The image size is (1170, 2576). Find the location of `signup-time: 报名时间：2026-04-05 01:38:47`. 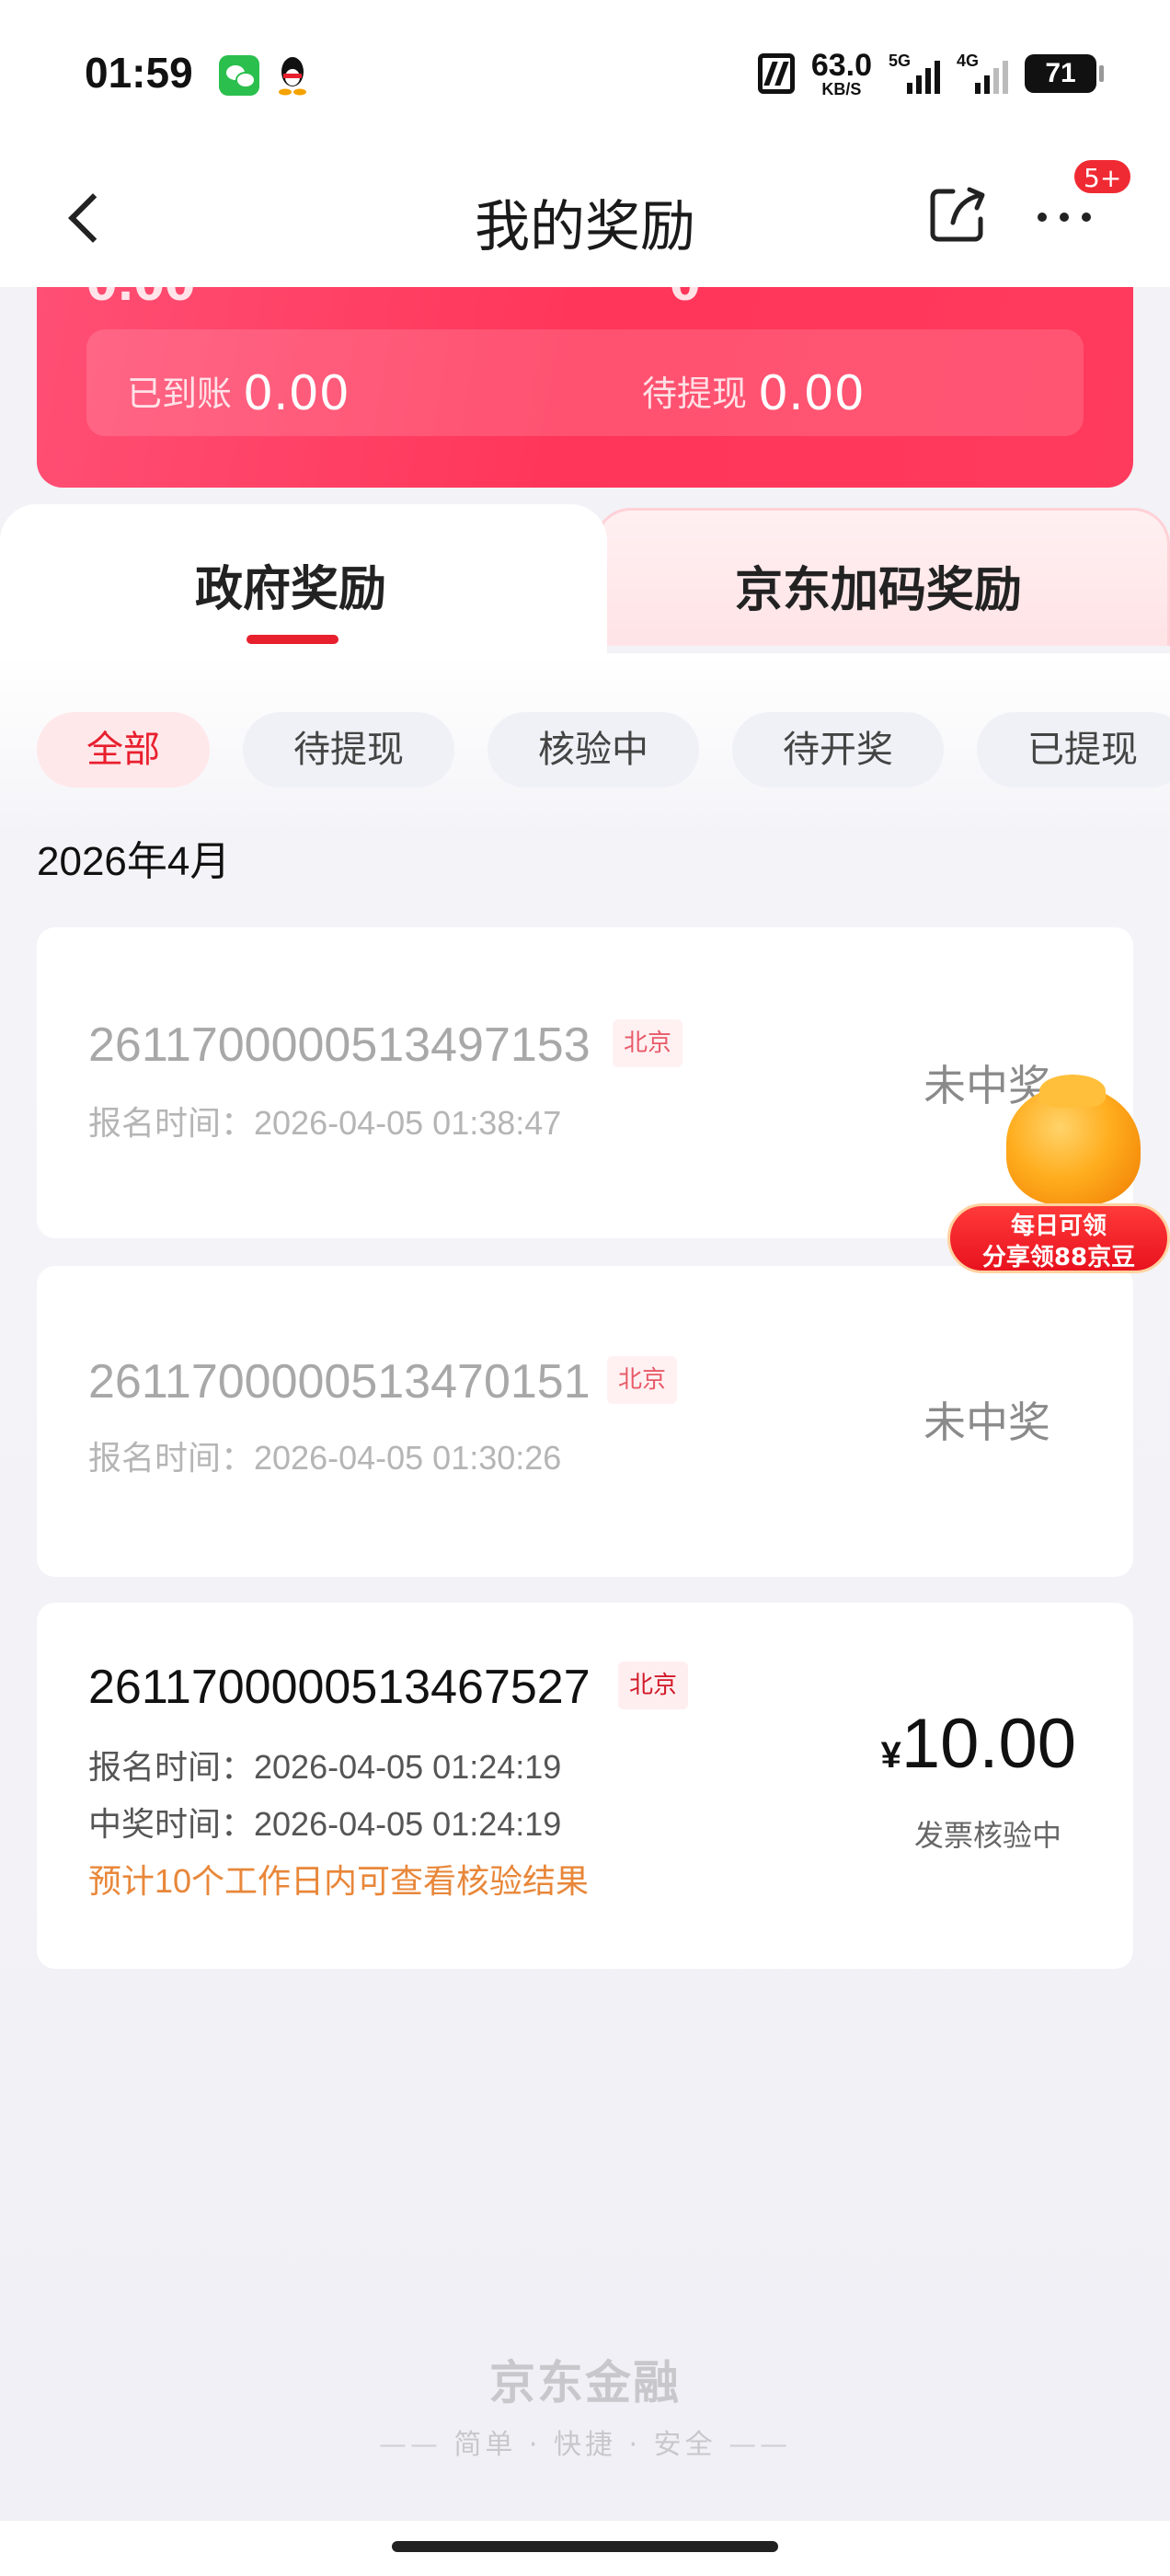

signup-time: 报名时间：2026-04-05 01:38:47 is located at coordinates (324, 1120).